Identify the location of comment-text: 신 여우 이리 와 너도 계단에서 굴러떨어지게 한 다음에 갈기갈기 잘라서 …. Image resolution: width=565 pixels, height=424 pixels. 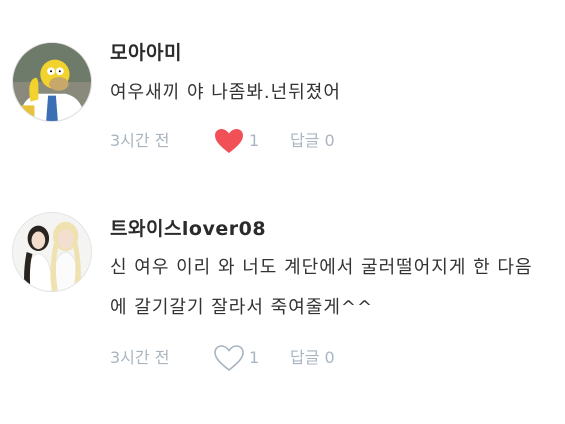
(321, 287).